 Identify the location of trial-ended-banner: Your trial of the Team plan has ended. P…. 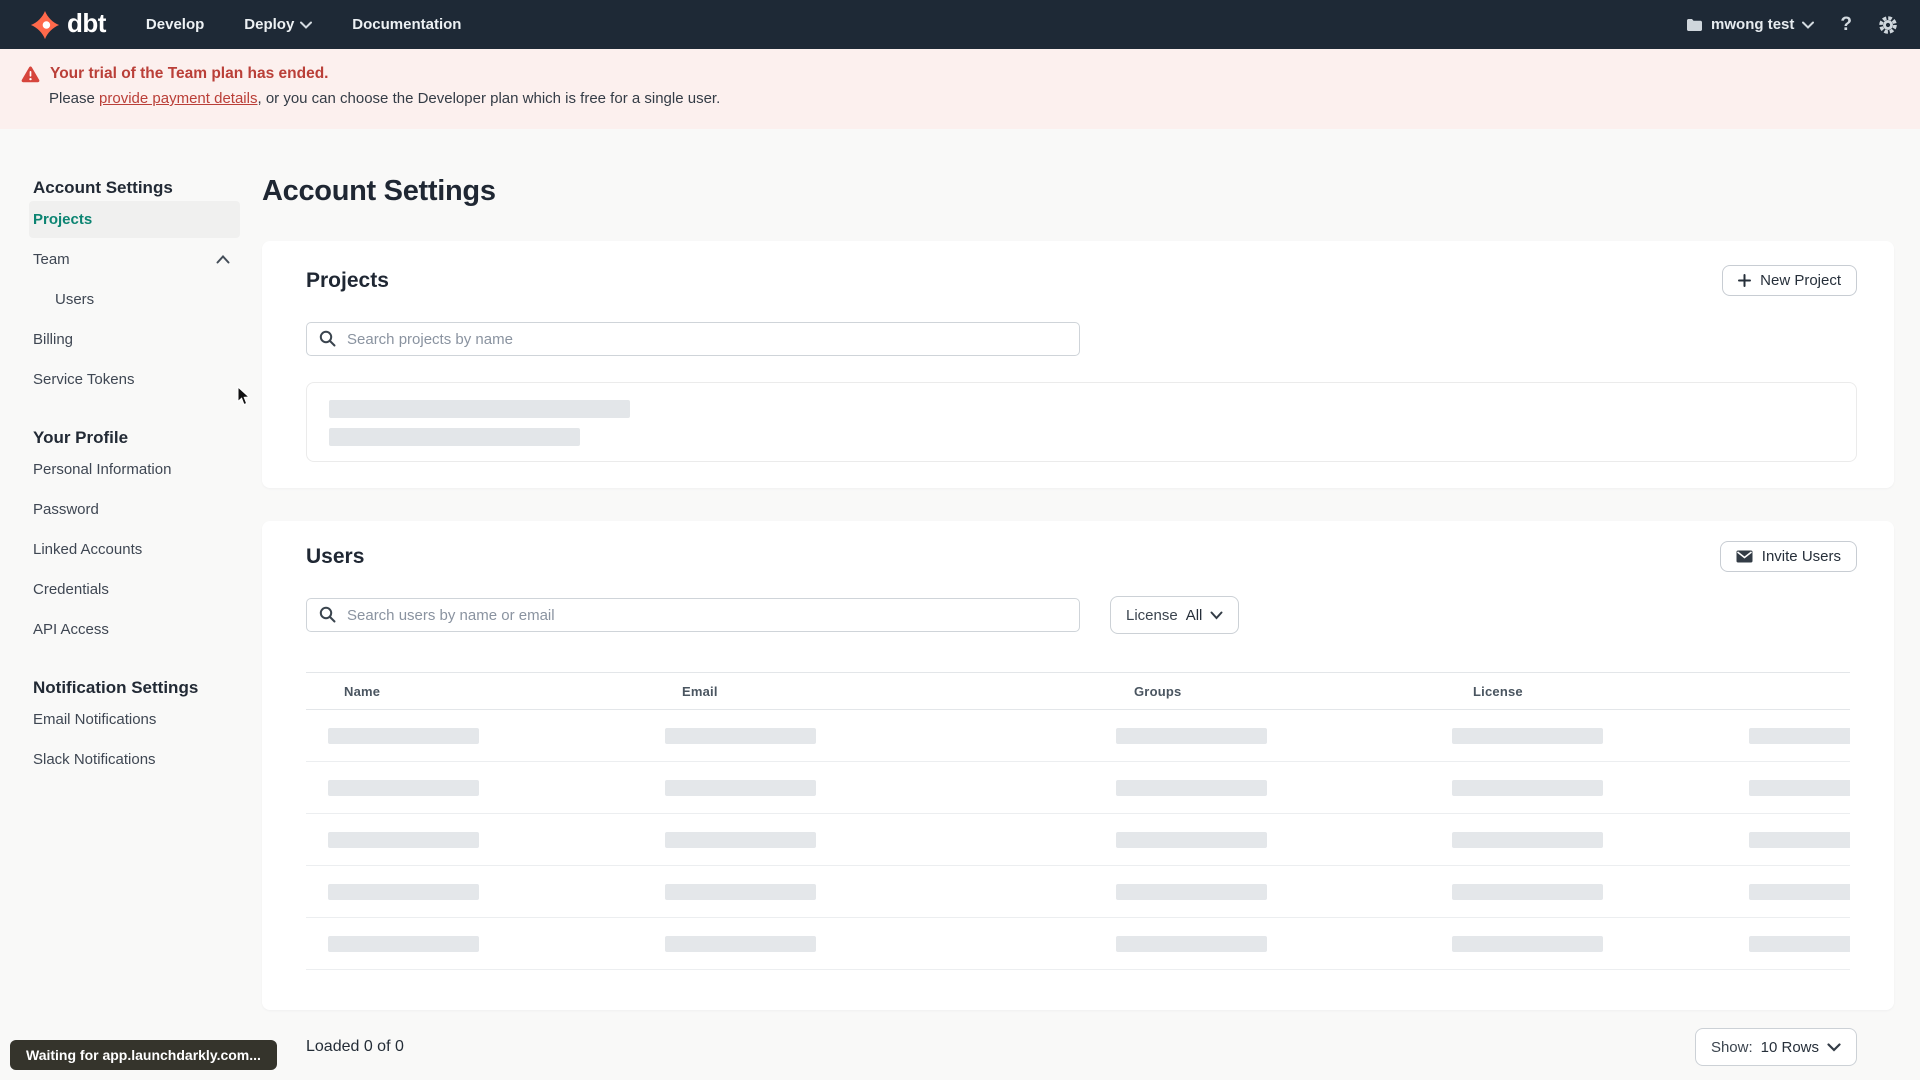
(960, 89).